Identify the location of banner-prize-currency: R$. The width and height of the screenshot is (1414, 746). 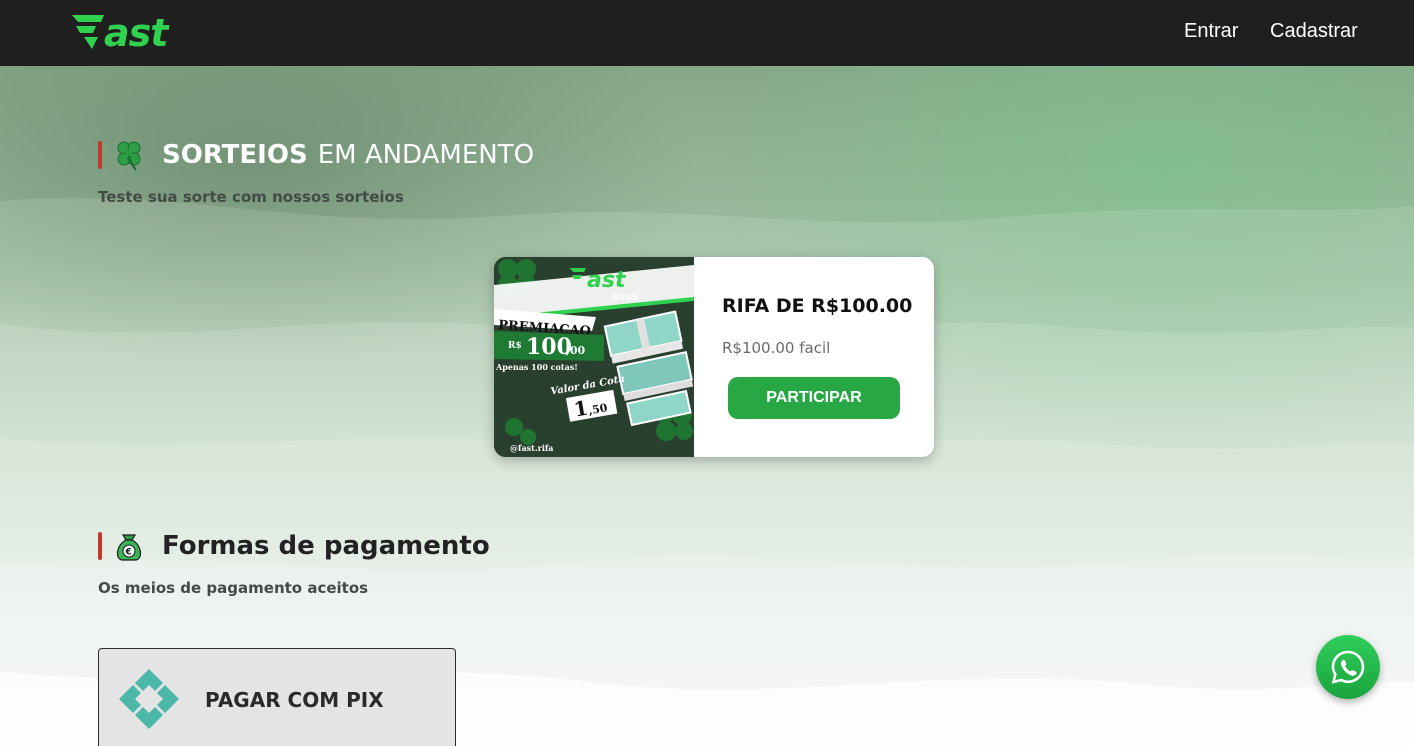
(515, 346).